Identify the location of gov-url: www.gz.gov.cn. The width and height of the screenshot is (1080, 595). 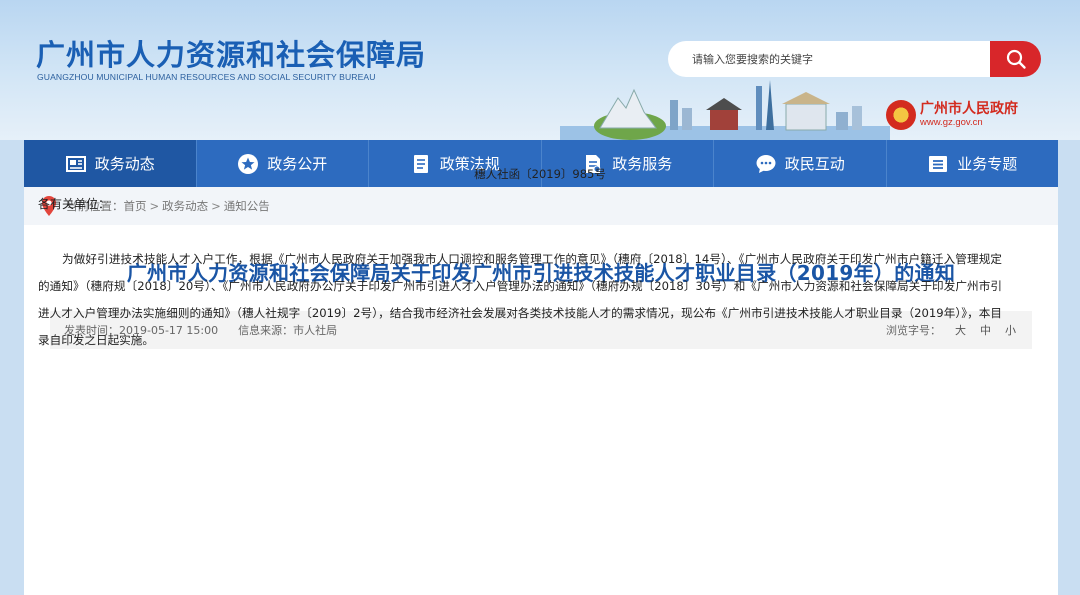
(951, 122).